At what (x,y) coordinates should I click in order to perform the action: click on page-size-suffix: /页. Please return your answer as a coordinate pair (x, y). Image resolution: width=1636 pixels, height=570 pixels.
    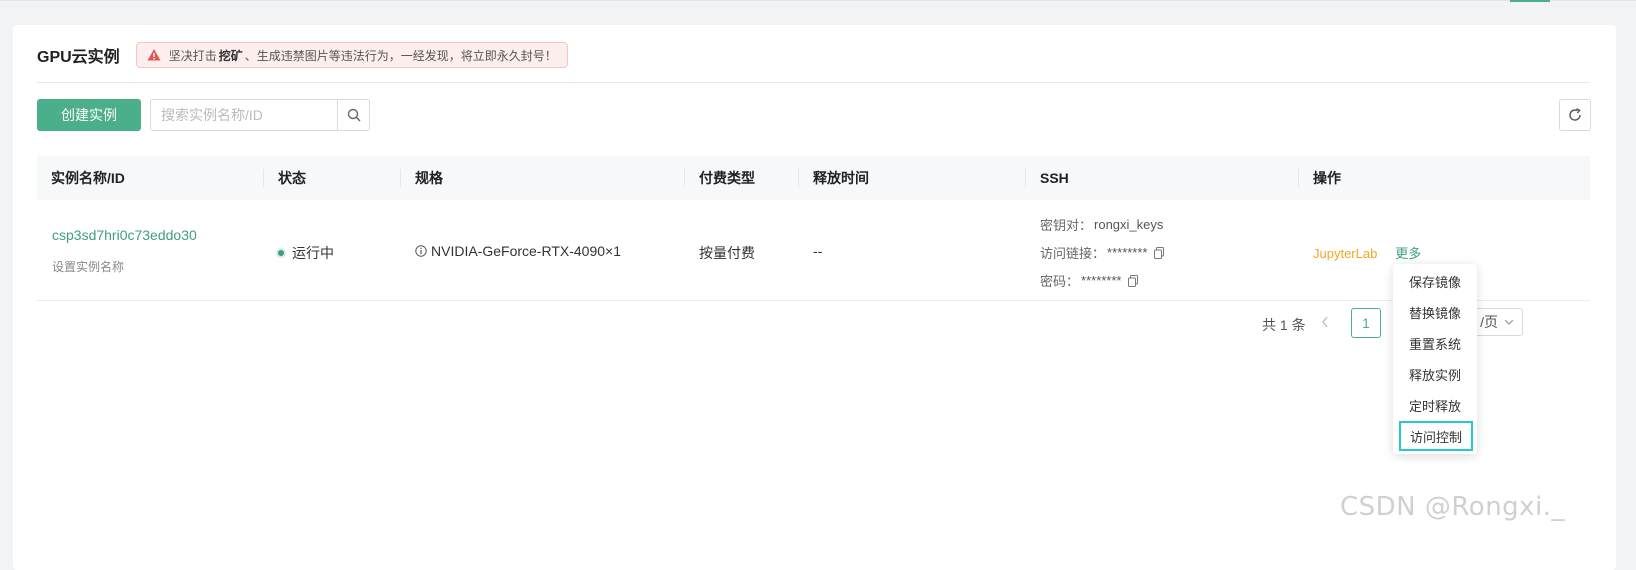
    Looking at the image, I should click on (1489, 322).